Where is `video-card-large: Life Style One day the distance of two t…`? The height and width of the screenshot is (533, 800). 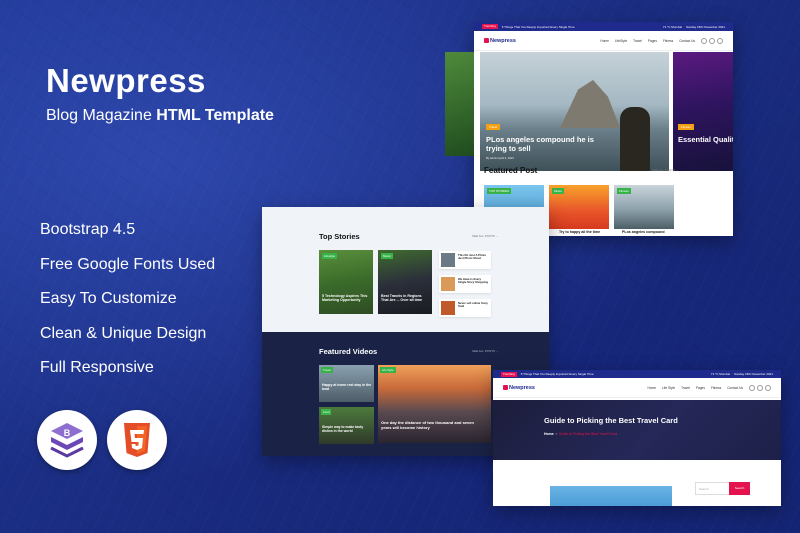 video-card-large: Life Style One day the distance of two t… is located at coordinates (434, 404).